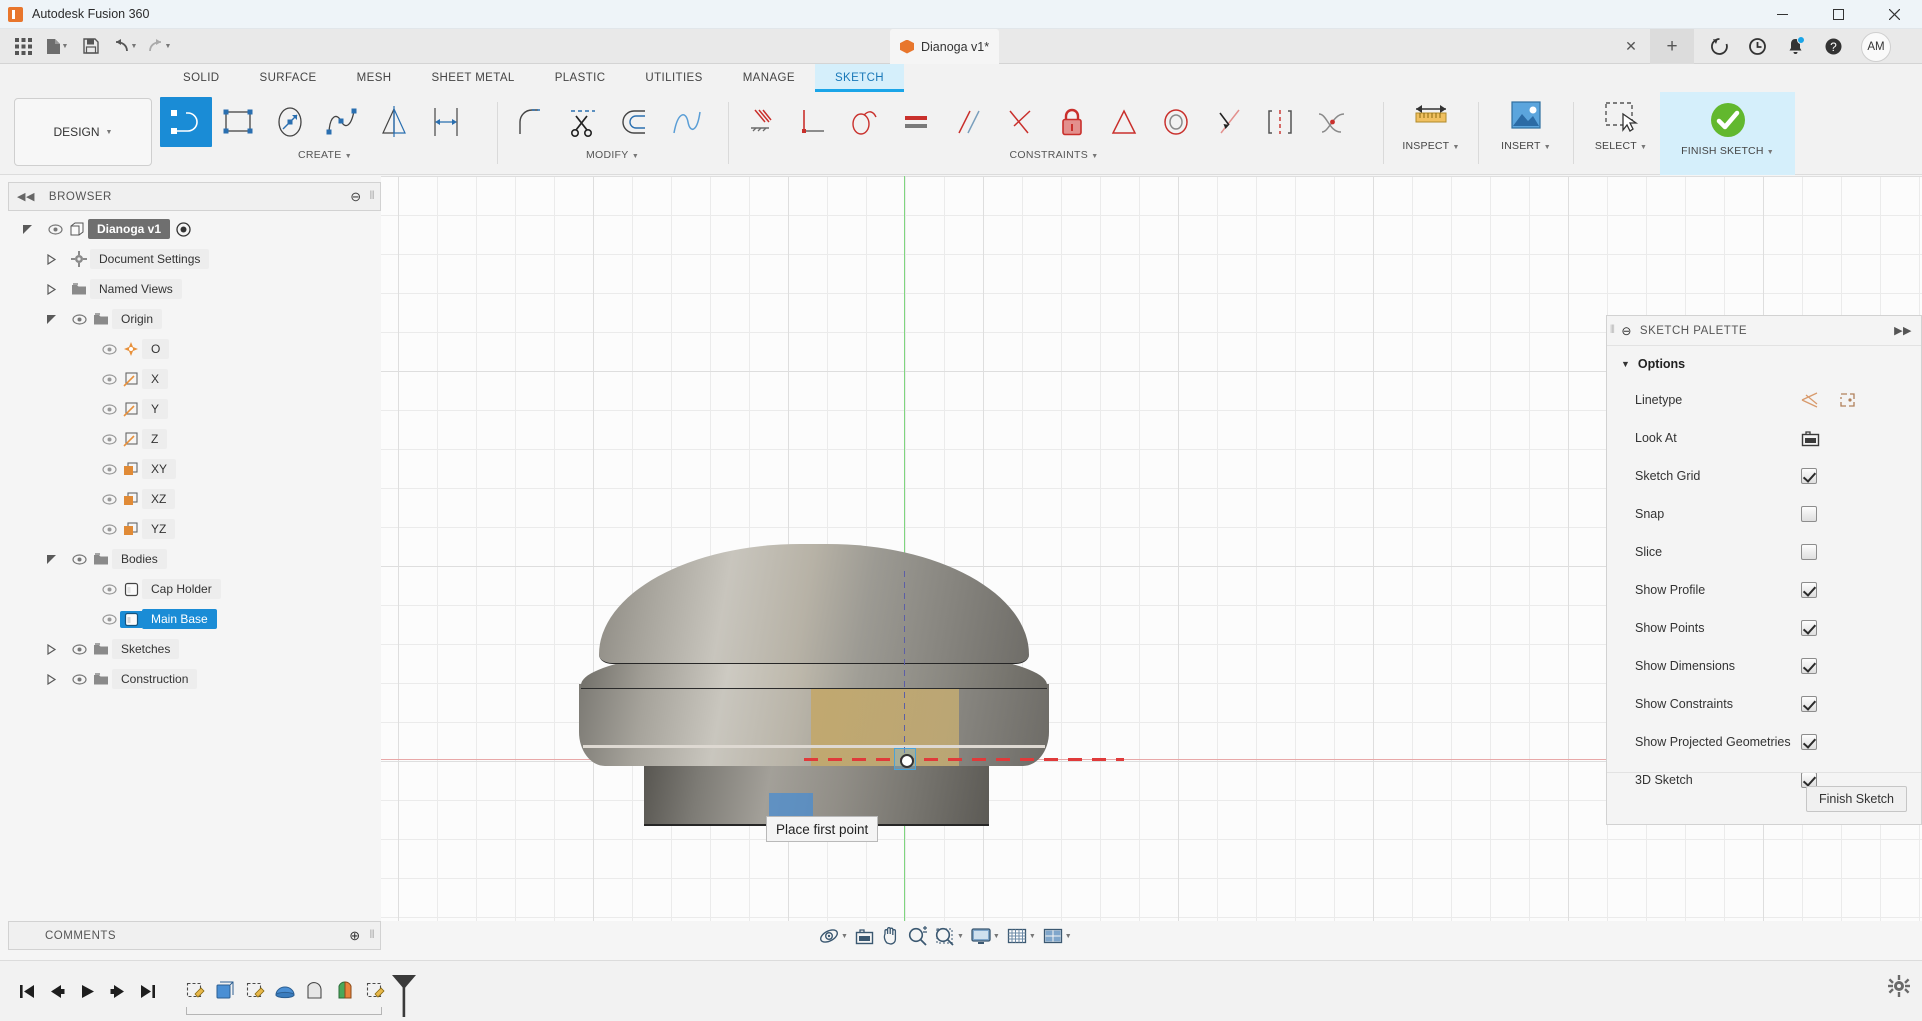 The image size is (1922, 1021). I want to click on insert-button: INSERT ▼, so click(1526, 133).